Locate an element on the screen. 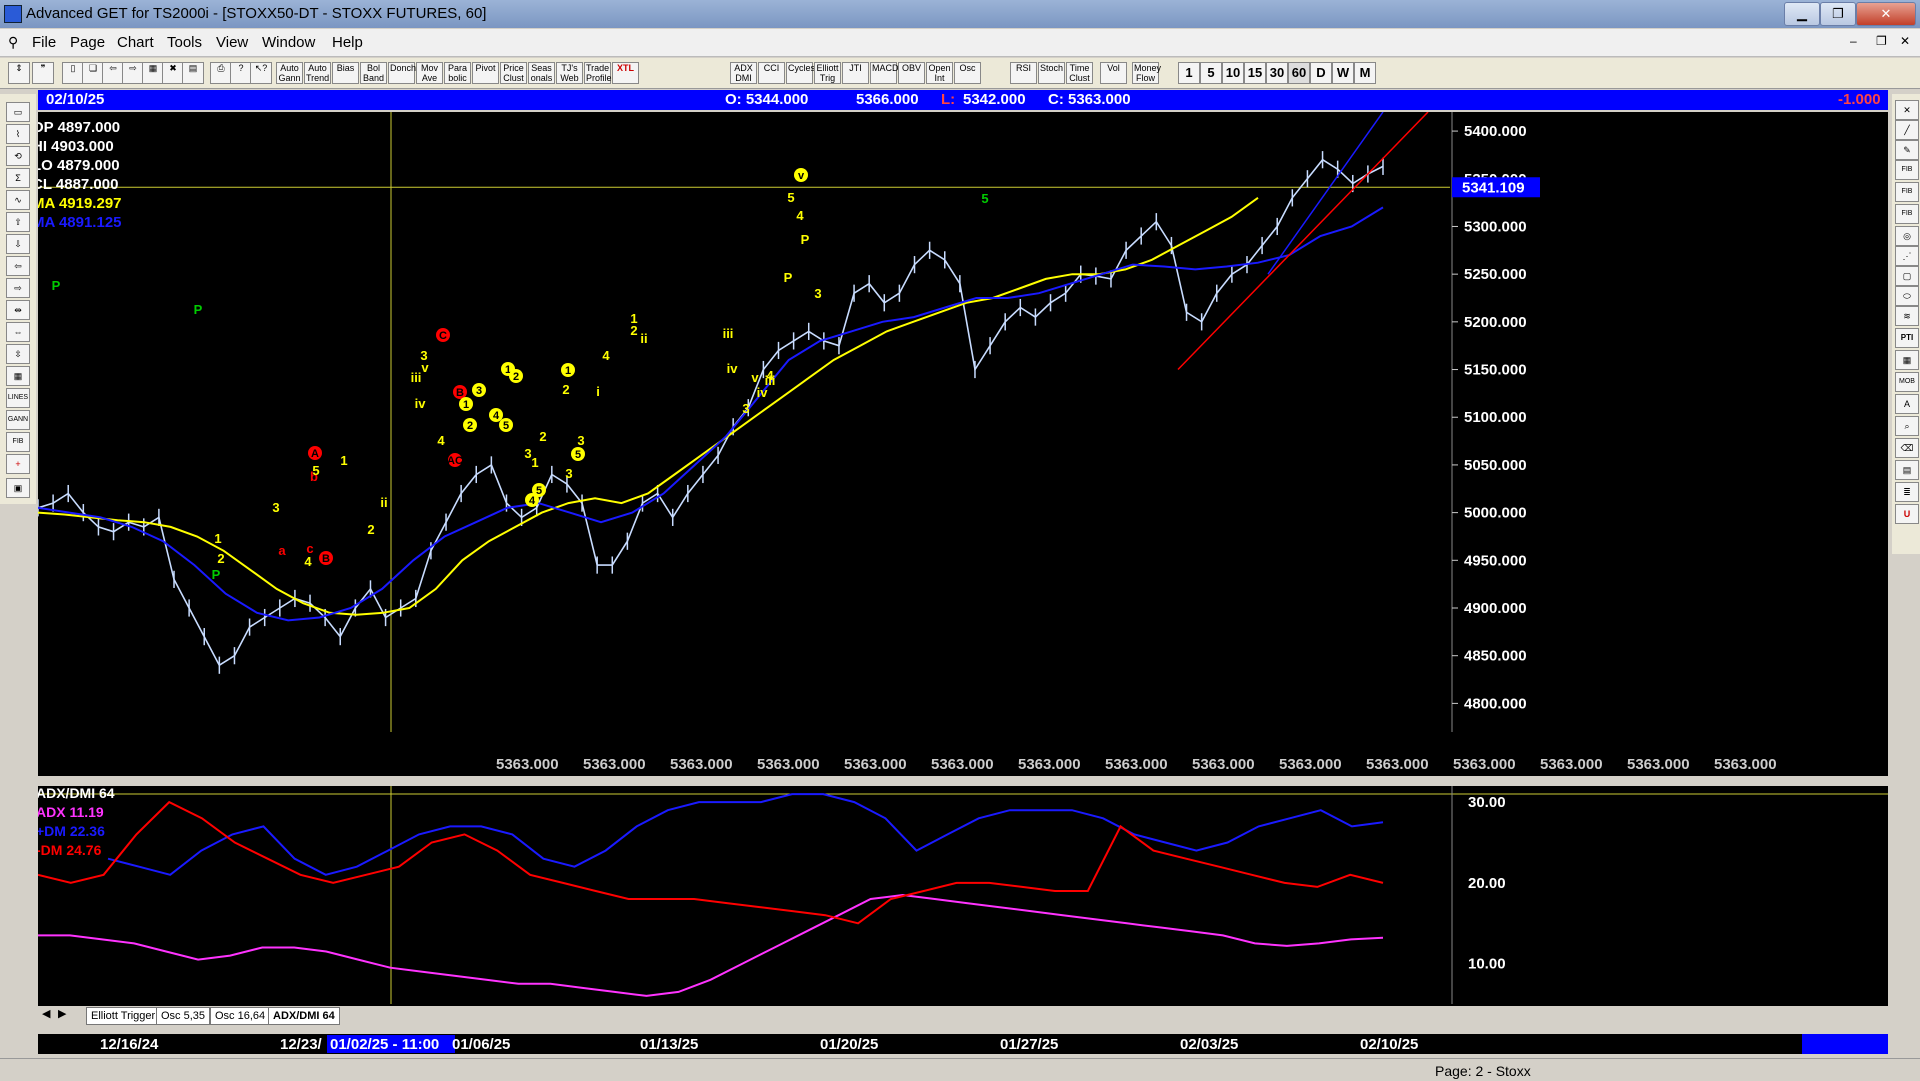  interval-1-button: 1 is located at coordinates (1189, 73).